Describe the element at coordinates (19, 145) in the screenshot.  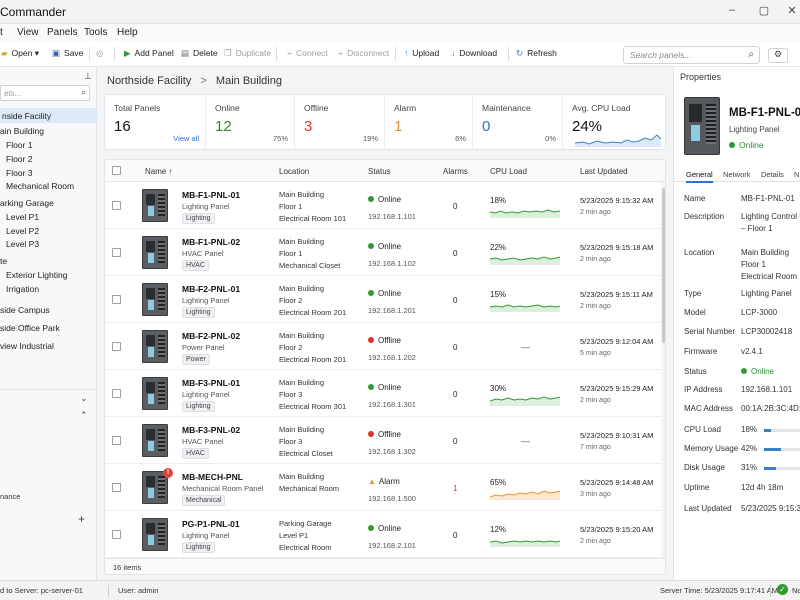
I see `tree-item-floor-1: Floor 1` at that location.